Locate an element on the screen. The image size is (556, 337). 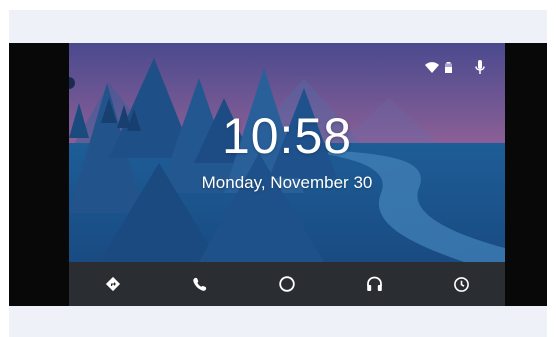
battery-icon is located at coordinates (448, 67).